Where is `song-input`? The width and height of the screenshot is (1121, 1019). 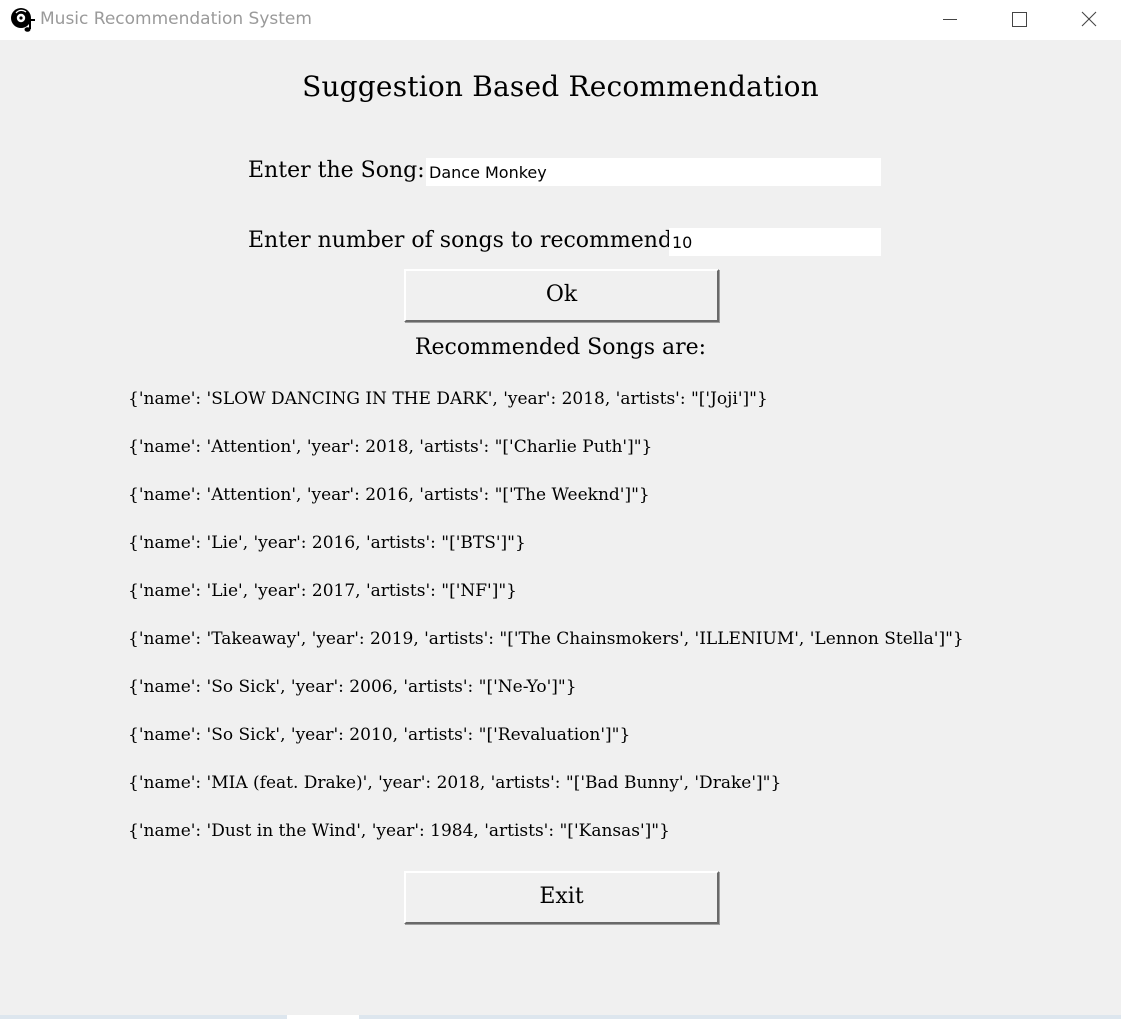 song-input is located at coordinates (653, 172).